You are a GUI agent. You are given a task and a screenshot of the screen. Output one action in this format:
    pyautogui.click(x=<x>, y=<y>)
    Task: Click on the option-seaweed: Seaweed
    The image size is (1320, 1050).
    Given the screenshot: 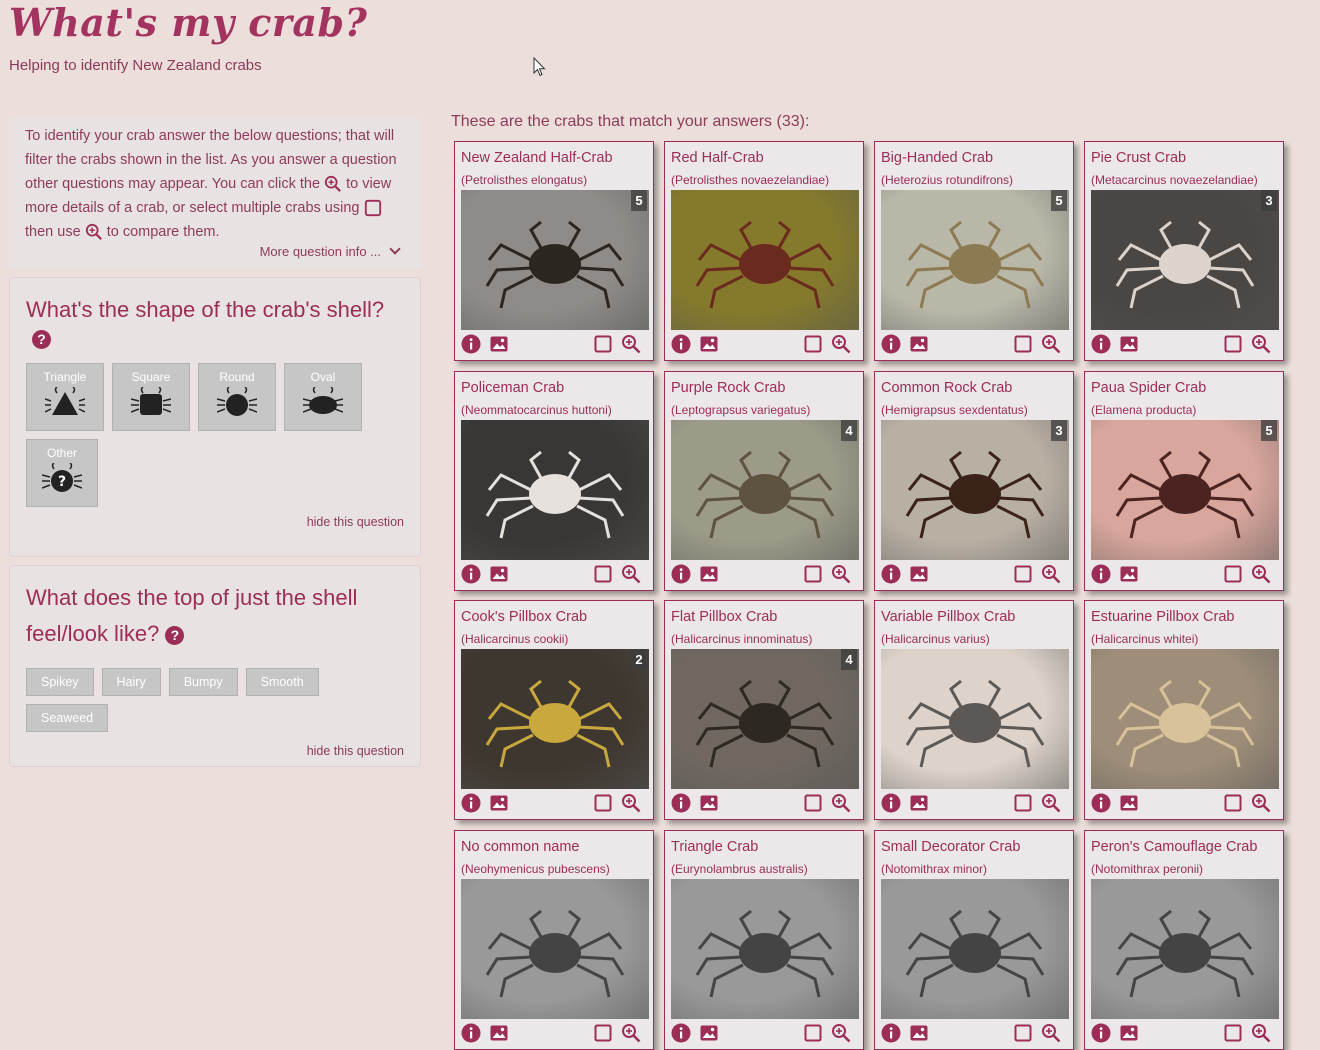 What is the action you would take?
    pyautogui.click(x=67, y=718)
    